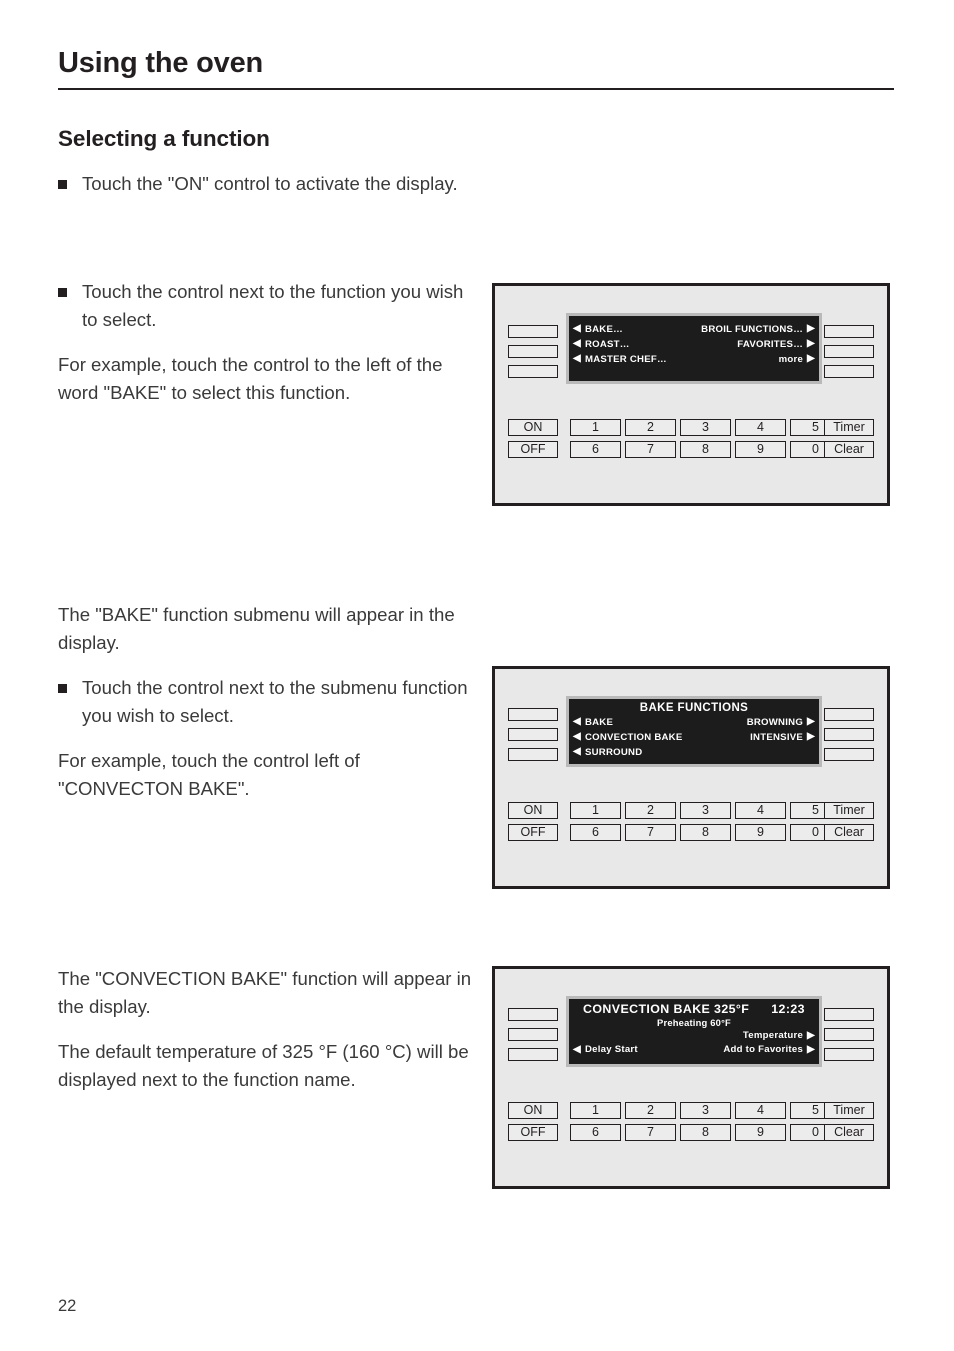  What do you see at coordinates (161, 63) in the screenshot?
I see `chapter-title: Using the oven` at bounding box center [161, 63].